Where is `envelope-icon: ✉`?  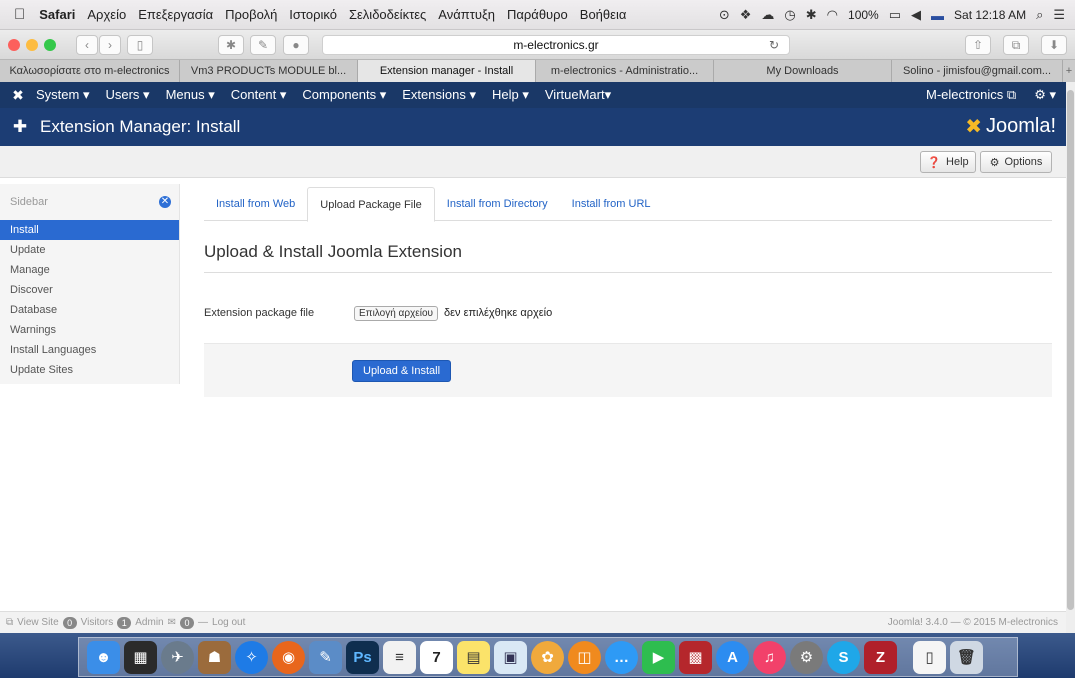
envelope-icon: ✉ is located at coordinates (172, 622).